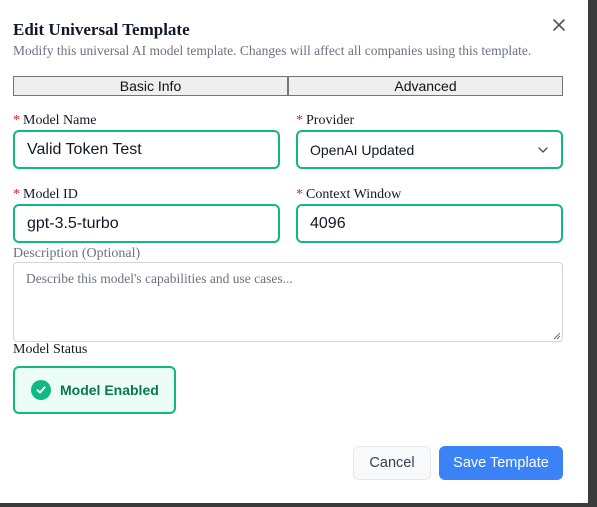 This screenshot has height=507, width=597. What do you see at coordinates (592, 253) in the screenshot?
I see `backdrop-overlay` at bounding box center [592, 253].